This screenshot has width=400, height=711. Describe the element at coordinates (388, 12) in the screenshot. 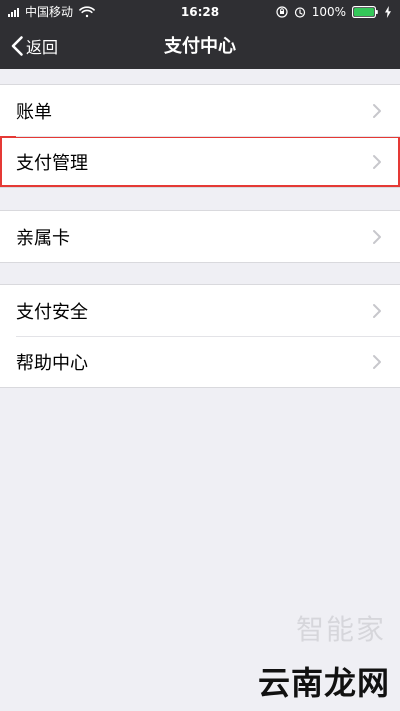

I see `charging-icon` at that location.